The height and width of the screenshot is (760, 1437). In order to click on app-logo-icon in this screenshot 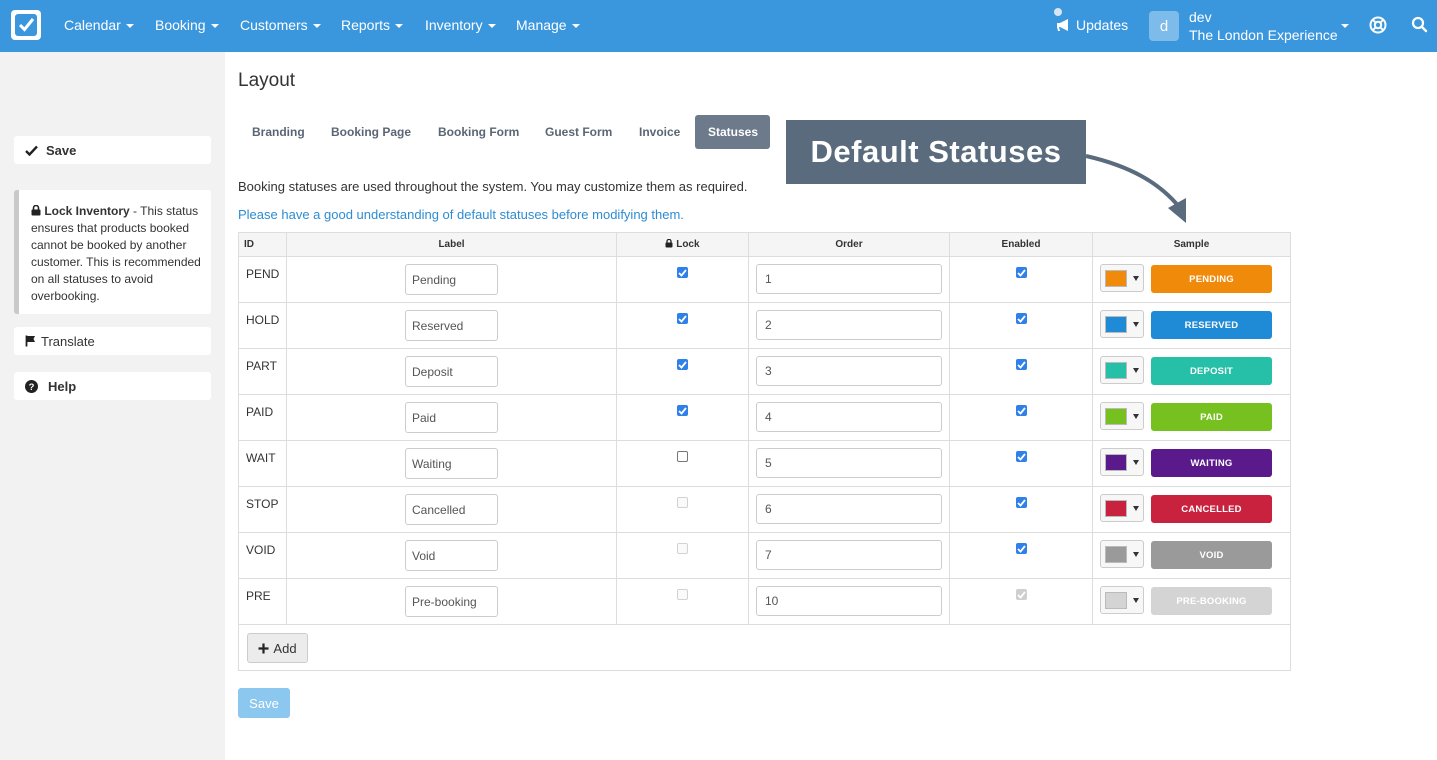, I will do `click(26, 25)`.